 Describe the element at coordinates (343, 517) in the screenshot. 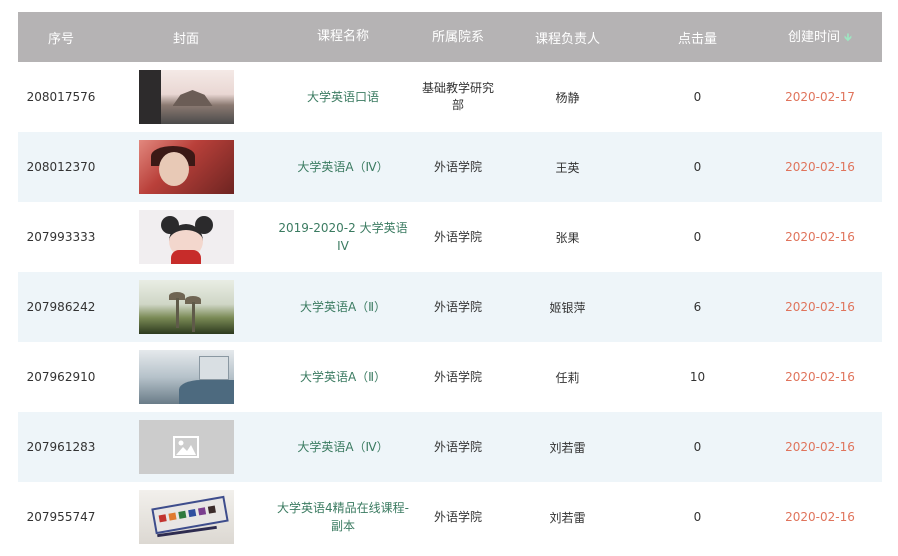

I see `course-name-link: 大学英语4精品在线课程-副本` at that location.